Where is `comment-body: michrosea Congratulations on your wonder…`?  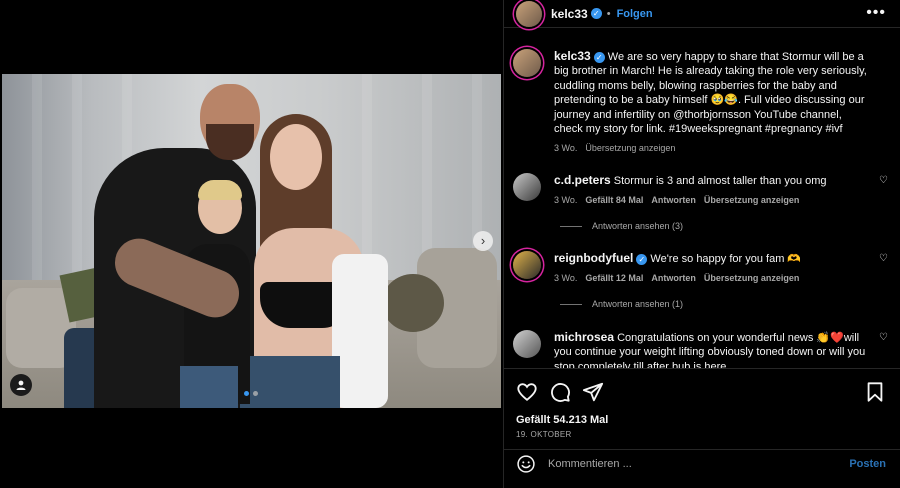
comment-body: michrosea Congratulations on your wonder… is located at coordinates (712, 349).